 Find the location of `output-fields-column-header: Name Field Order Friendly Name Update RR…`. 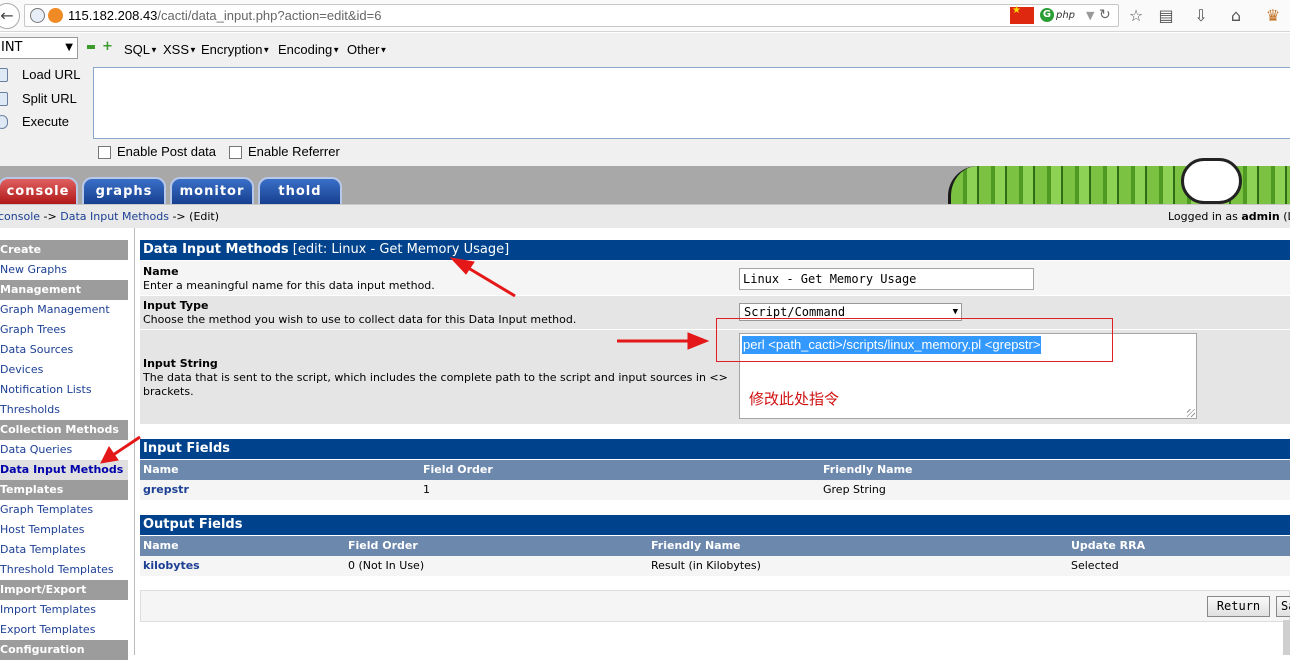

output-fields-column-header: Name Field Order Friendly Name Update RR… is located at coordinates (715, 546).